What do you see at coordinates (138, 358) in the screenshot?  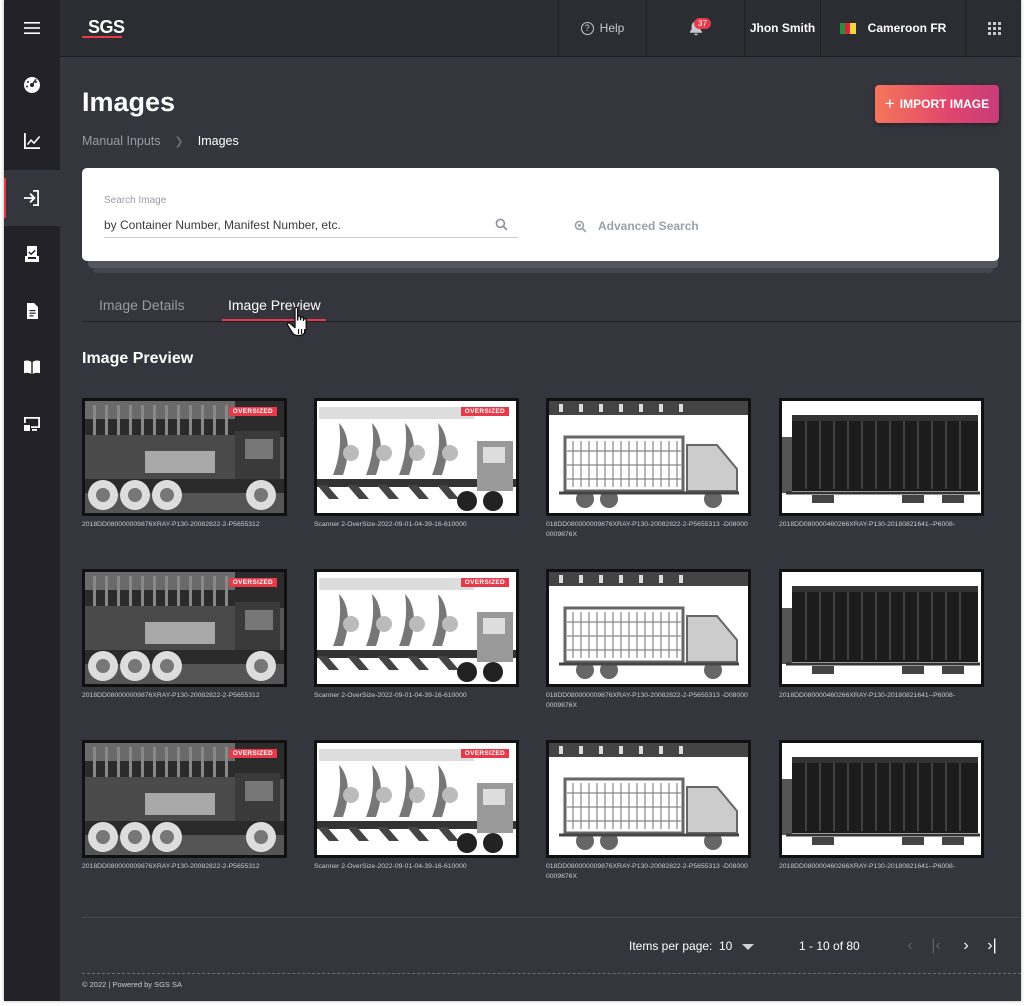 I see `section-title: Image Preview` at bounding box center [138, 358].